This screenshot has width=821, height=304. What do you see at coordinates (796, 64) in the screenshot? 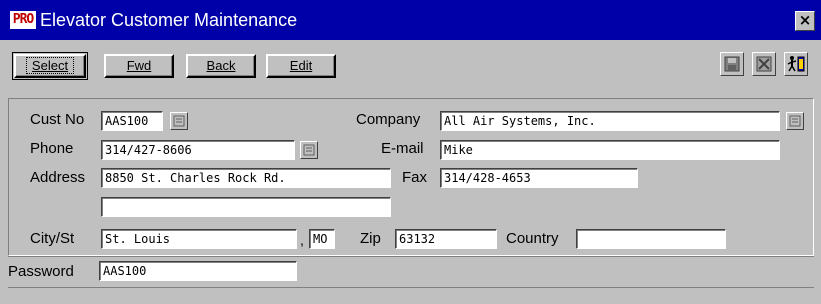
I see `exit-icon` at bounding box center [796, 64].